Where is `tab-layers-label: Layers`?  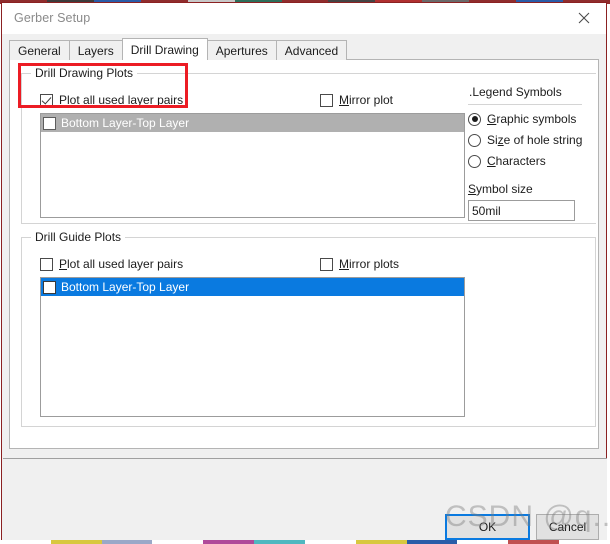
tab-layers-label: Layers is located at coordinates (95, 51).